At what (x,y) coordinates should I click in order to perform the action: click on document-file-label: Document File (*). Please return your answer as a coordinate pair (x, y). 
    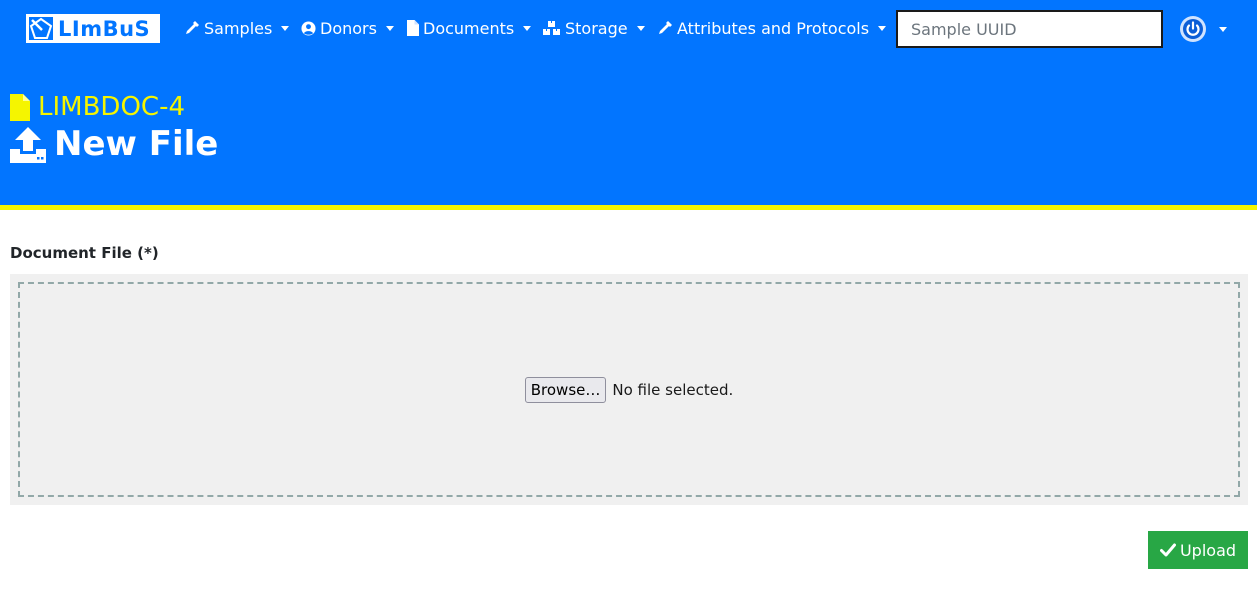
    Looking at the image, I should click on (84, 253).